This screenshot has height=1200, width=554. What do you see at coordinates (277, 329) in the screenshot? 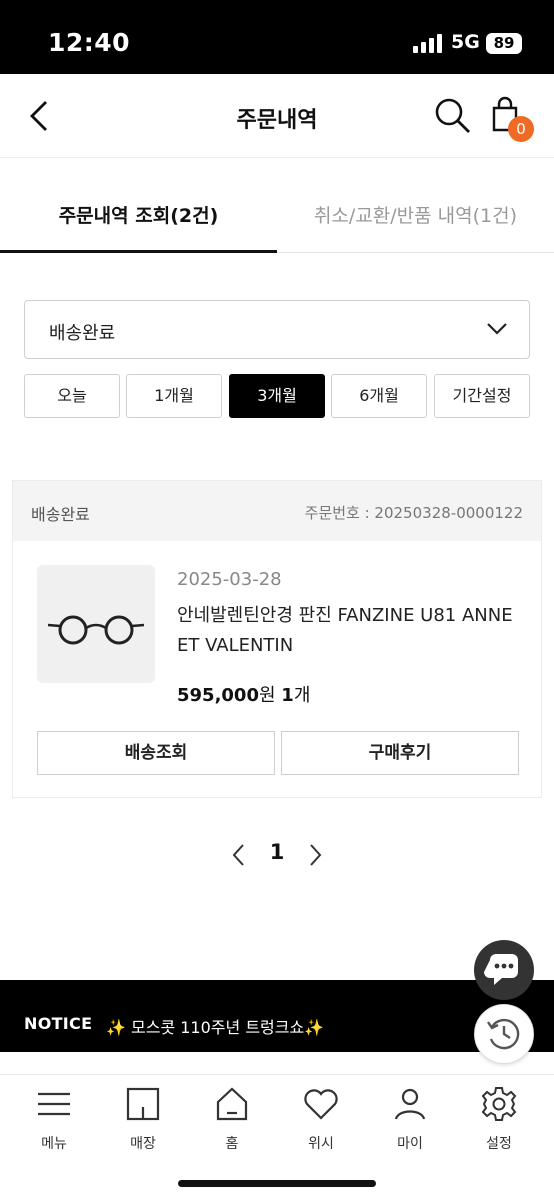
I see `delivery-status-select: 배송완료` at bounding box center [277, 329].